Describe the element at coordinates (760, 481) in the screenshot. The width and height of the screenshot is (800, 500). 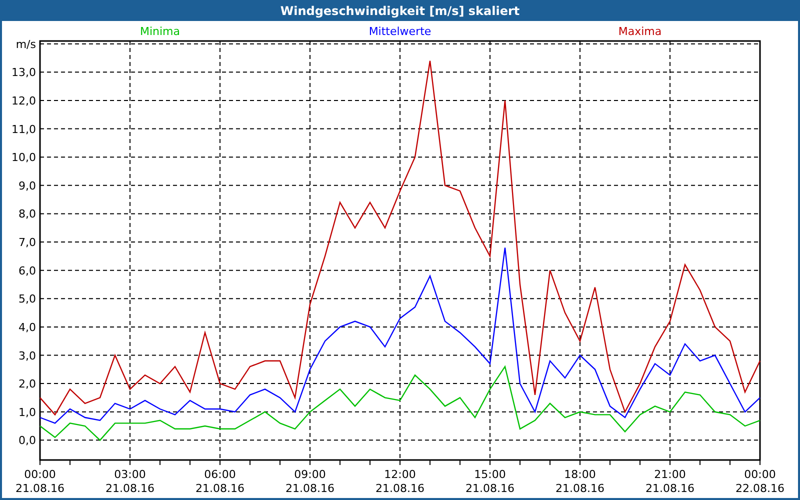
I see `x-axis-label: 00:00 22.08.16` at that location.